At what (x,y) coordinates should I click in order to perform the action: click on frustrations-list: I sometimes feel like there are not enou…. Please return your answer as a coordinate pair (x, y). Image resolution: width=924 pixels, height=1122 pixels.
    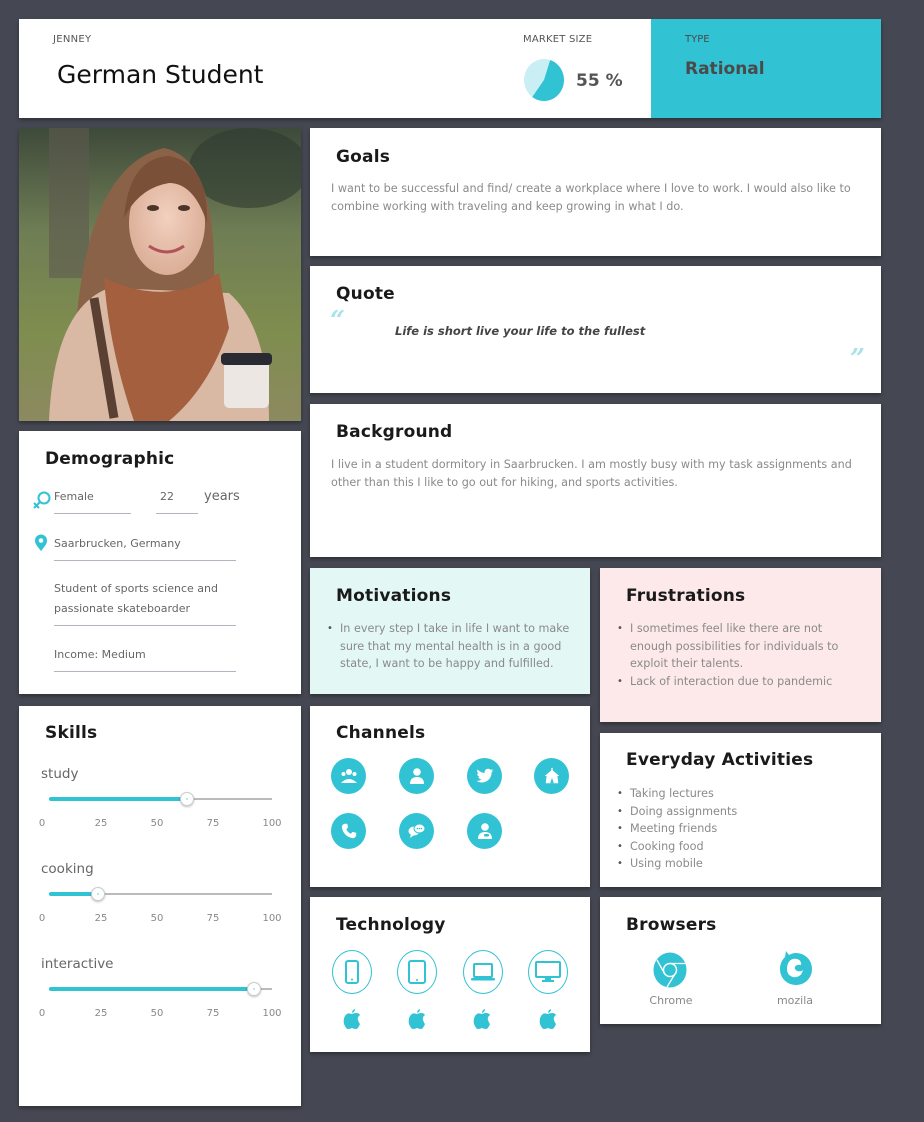
    Looking at the image, I should click on (739, 655).